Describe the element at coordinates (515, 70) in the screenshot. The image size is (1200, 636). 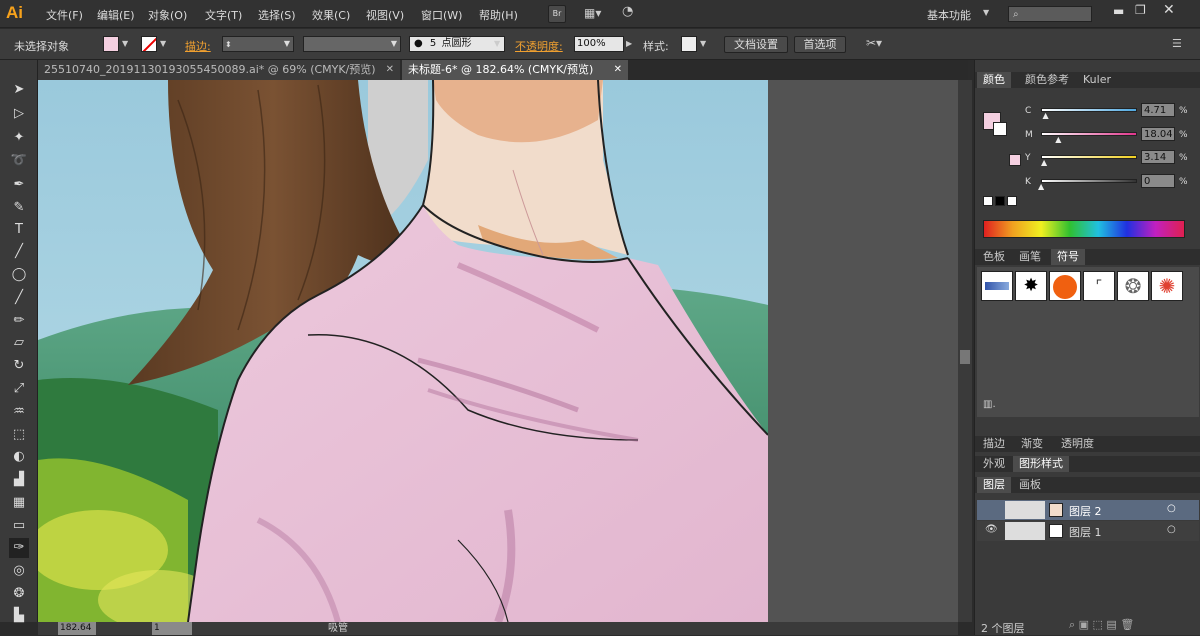
I see `tab-document-2: 未标题-6* @ 182.64% (CMYK/预览) ✕` at that location.